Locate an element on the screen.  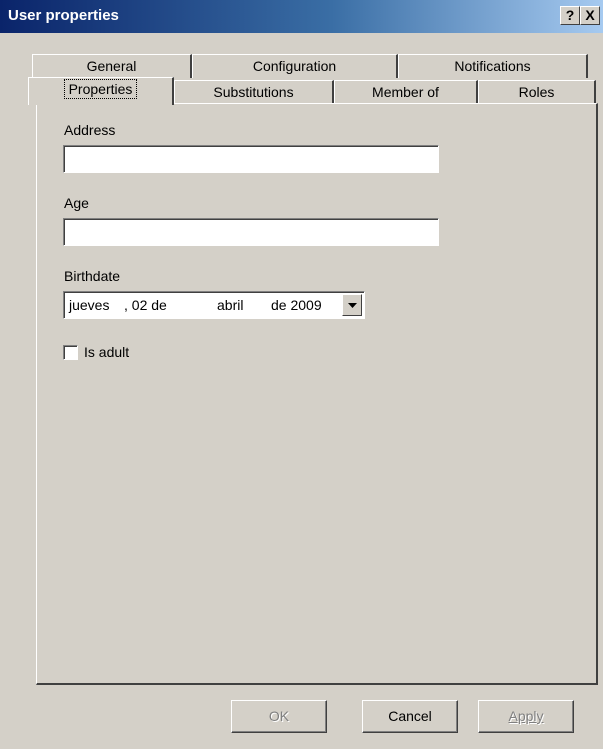
tab-properties-label: Properties is located at coordinates (100, 89).